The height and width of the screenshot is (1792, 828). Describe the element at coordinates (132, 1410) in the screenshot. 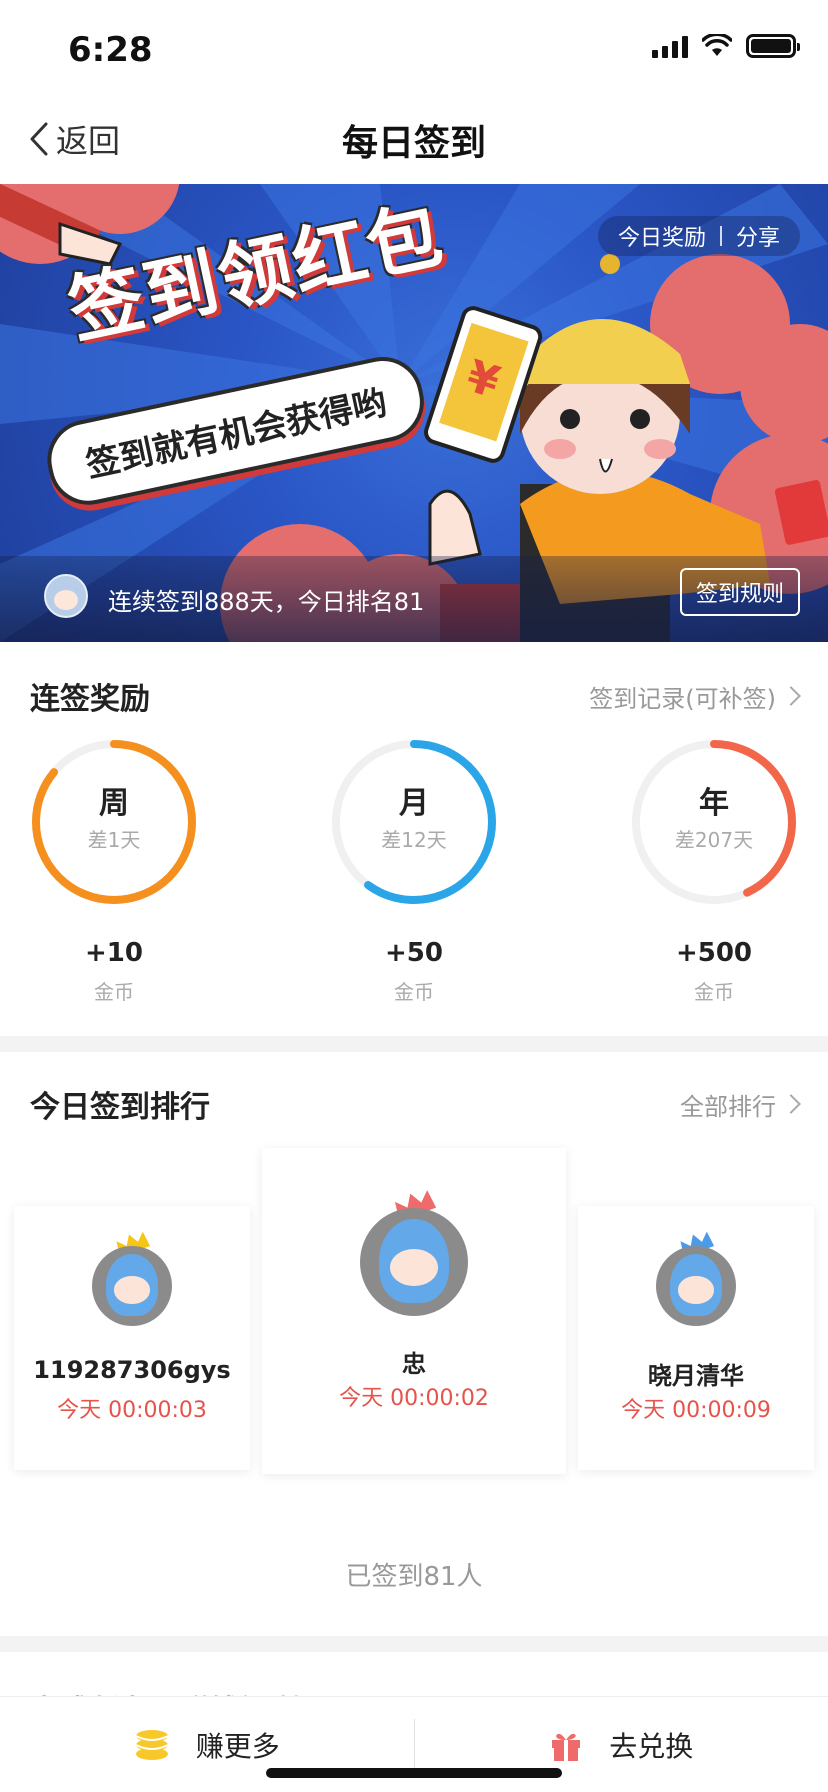

I see `player-sign-time: 今天 00:00:03` at that location.